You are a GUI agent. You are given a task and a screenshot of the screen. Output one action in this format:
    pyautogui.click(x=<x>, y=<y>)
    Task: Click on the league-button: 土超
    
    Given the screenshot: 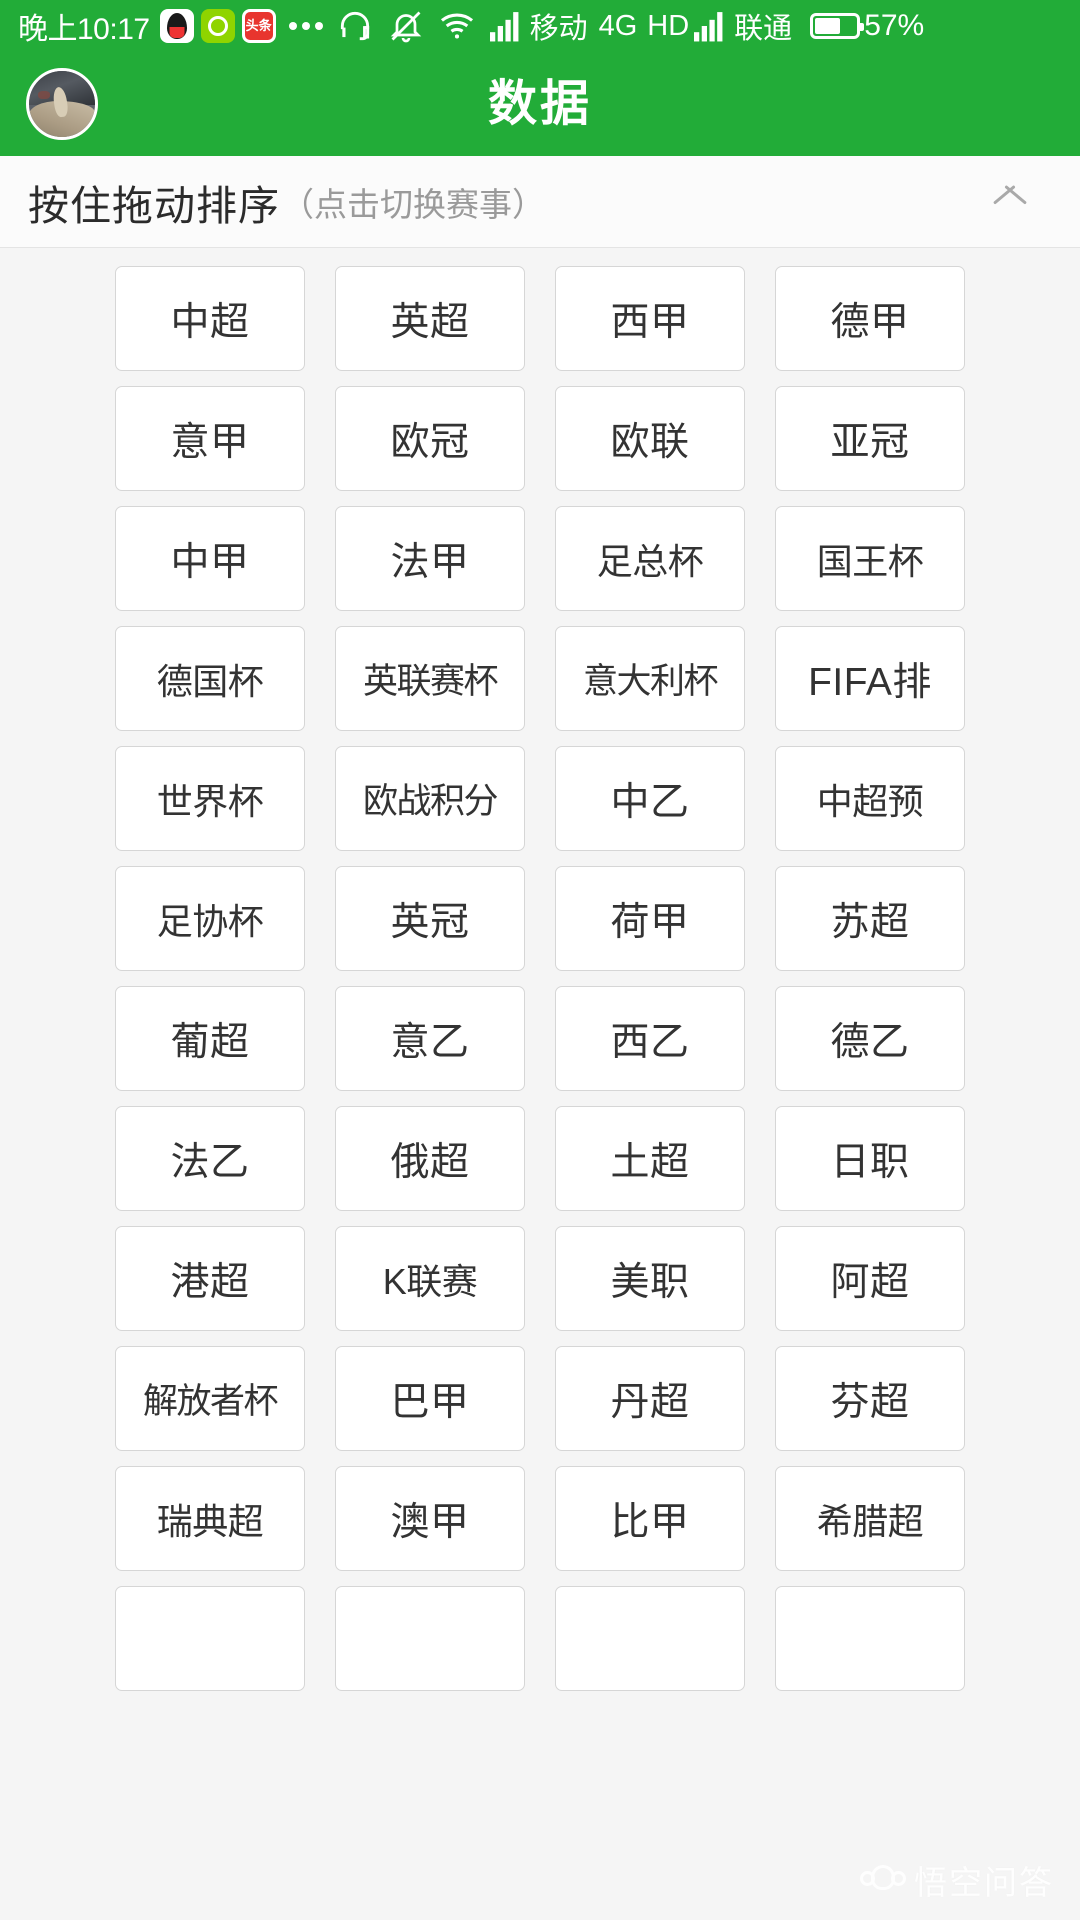 What is the action you would take?
    pyautogui.click(x=650, y=1158)
    